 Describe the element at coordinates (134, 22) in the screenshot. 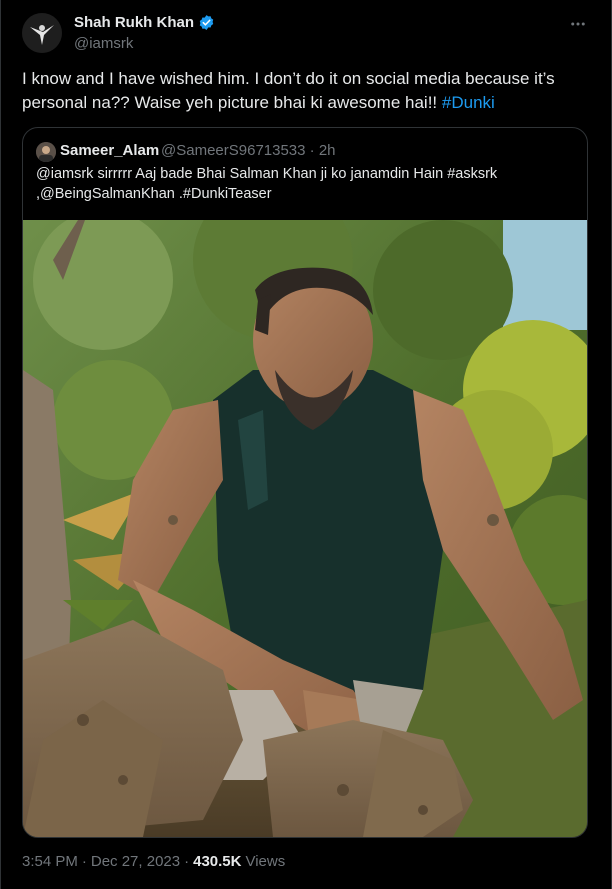

I see `author-name: Shah Rukh Khan` at that location.